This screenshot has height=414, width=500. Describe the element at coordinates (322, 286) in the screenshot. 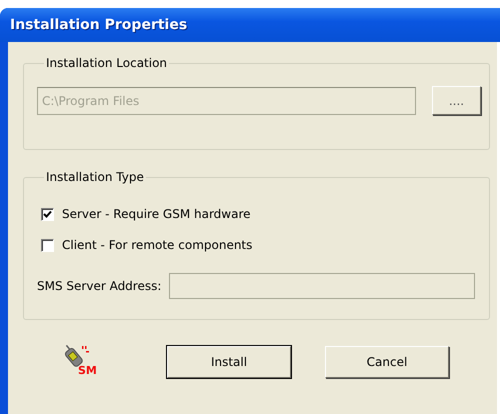

I see `address-field` at that location.